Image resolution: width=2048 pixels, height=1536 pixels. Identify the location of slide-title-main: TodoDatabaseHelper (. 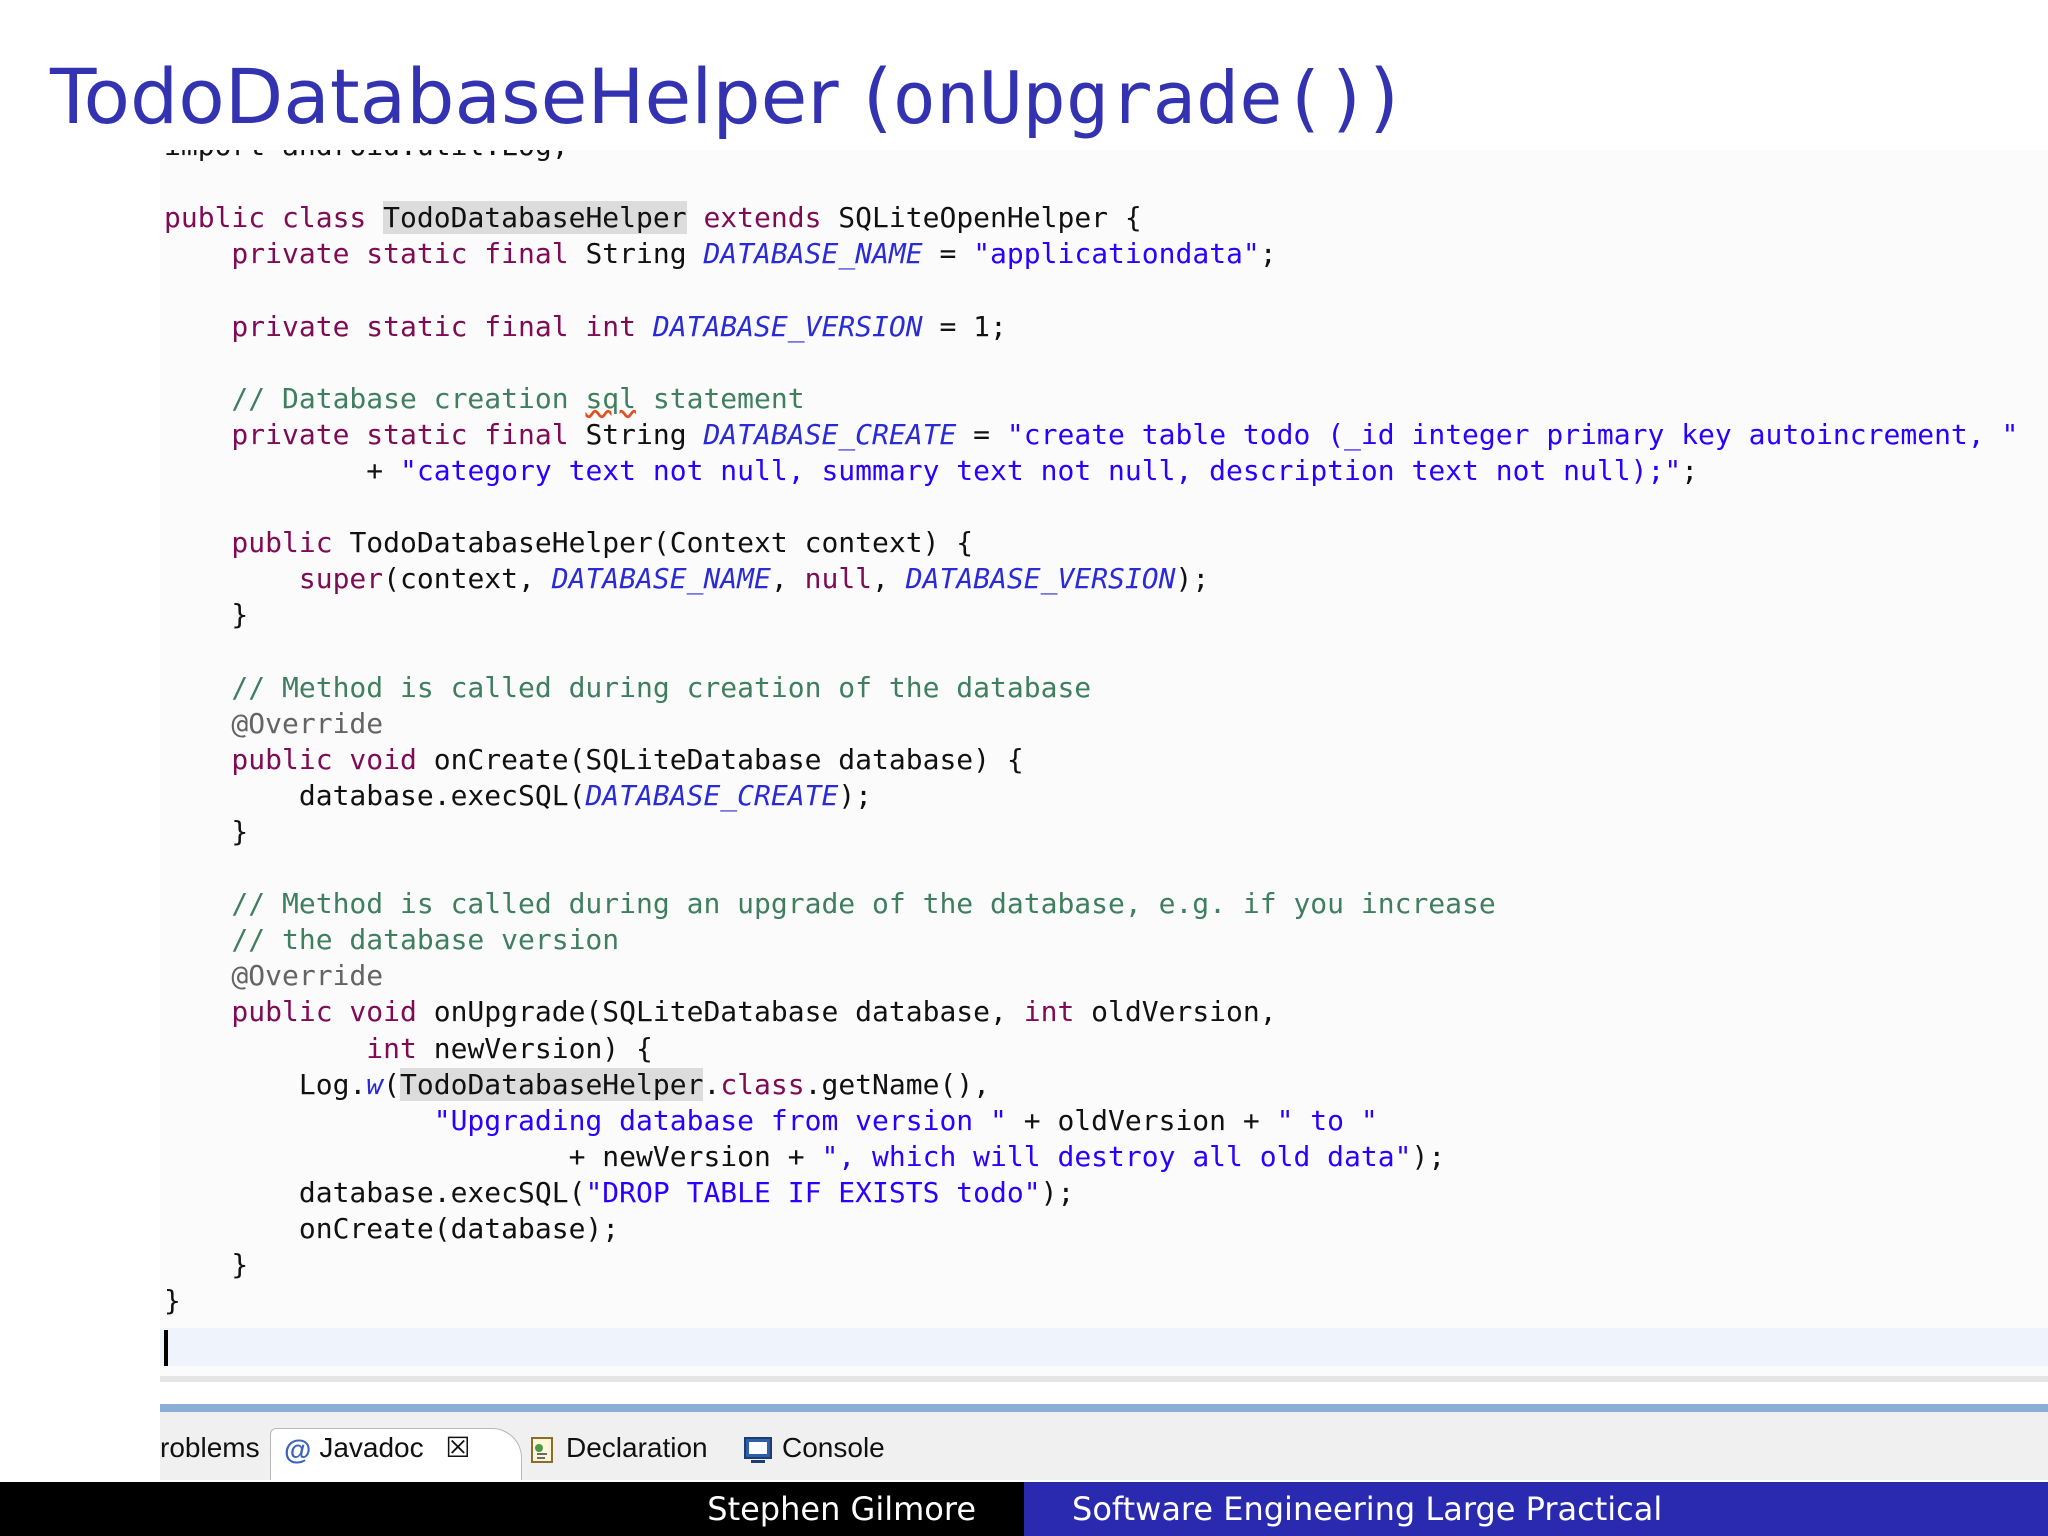
(471, 96).